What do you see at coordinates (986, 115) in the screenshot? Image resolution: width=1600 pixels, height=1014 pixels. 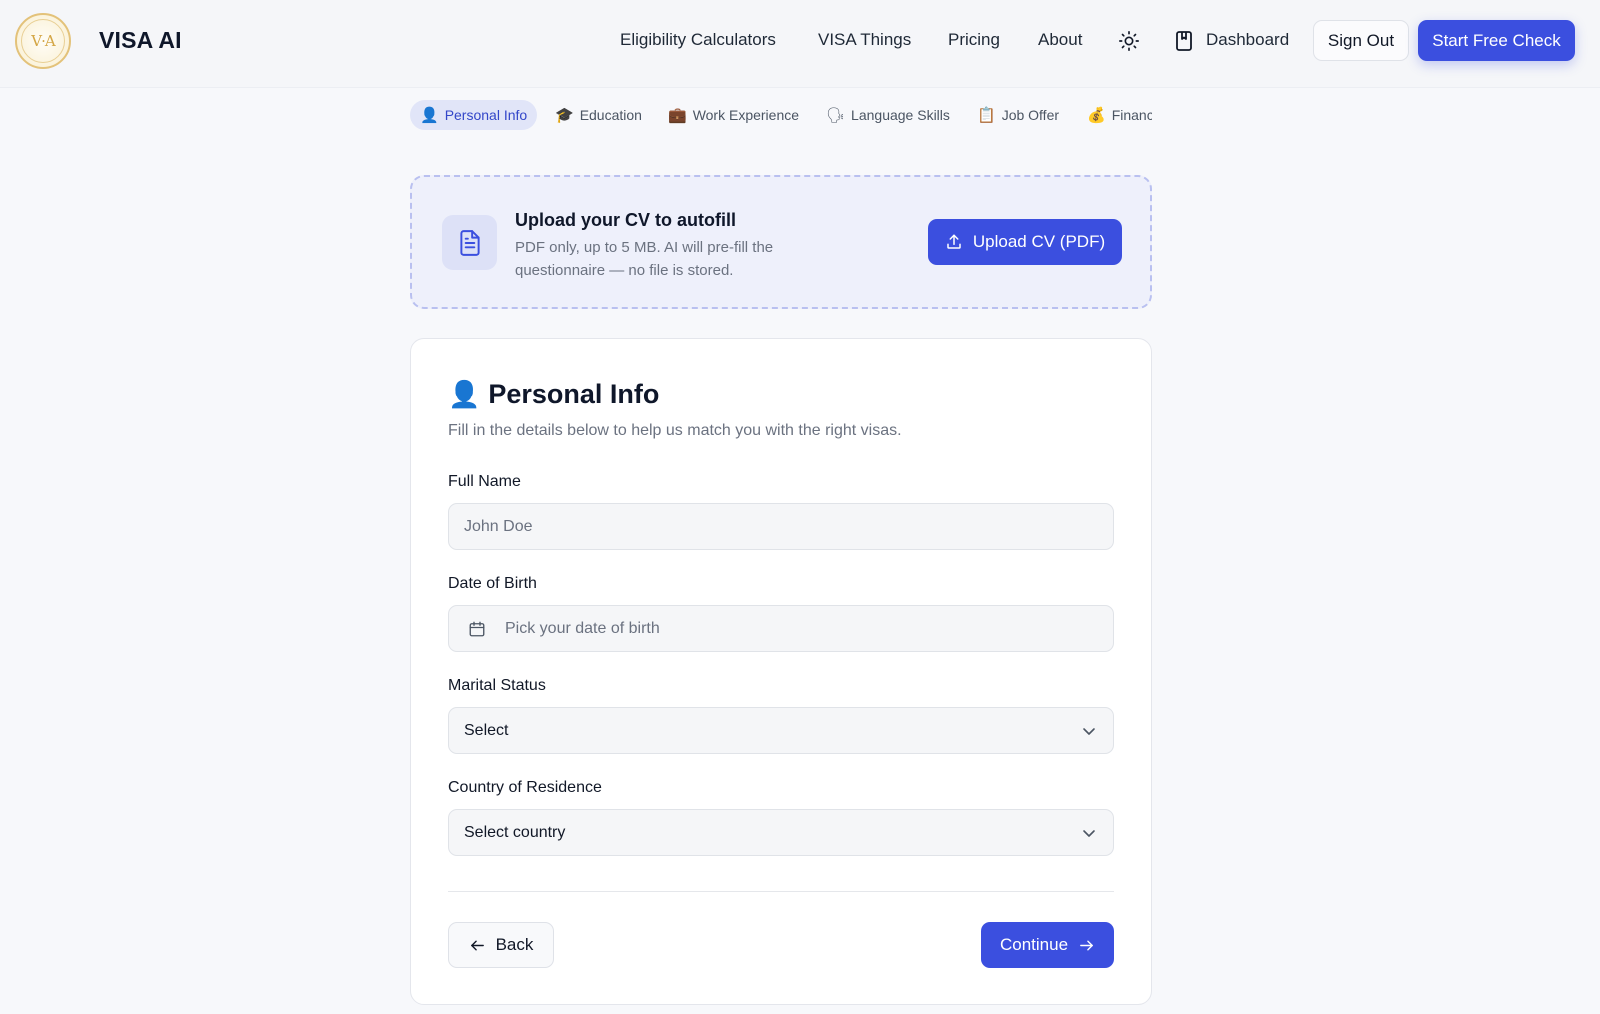 I see `clipboard-icon: 📋` at bounding box center [986, 115].